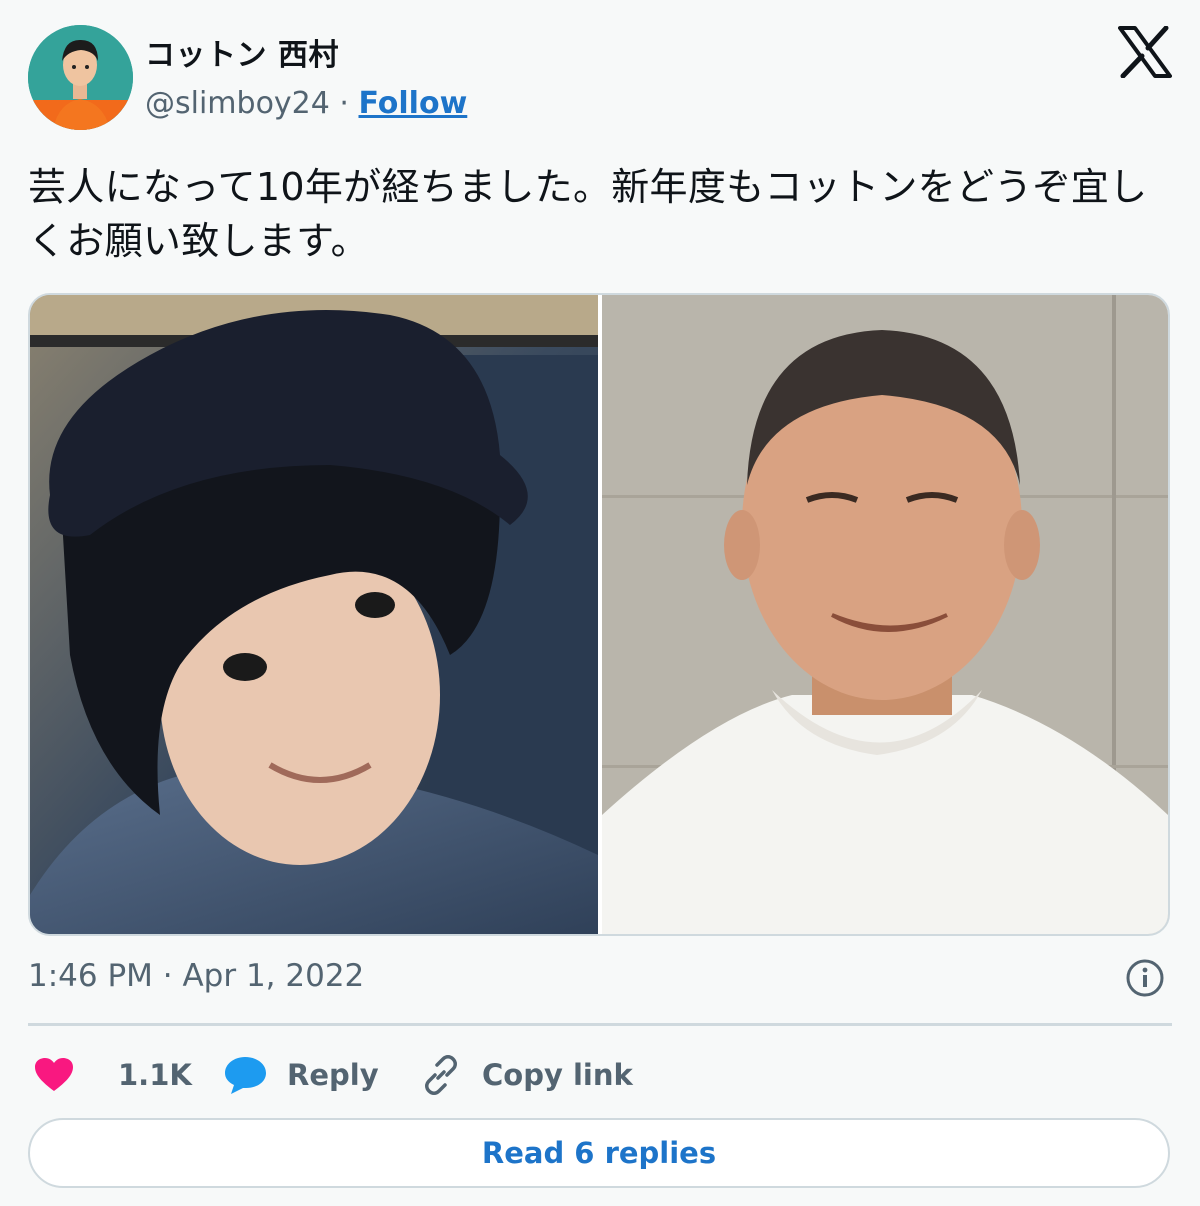 The width and height of the screenshot is (1200, 1206). What do you see at coordinates (588, 214) in the screenshot?
I see `tweet-text: 芸人になって10年が経ちました。新年度もコットンをどうぞ宜しくお願い致します。` at bounding box center [588, 214].